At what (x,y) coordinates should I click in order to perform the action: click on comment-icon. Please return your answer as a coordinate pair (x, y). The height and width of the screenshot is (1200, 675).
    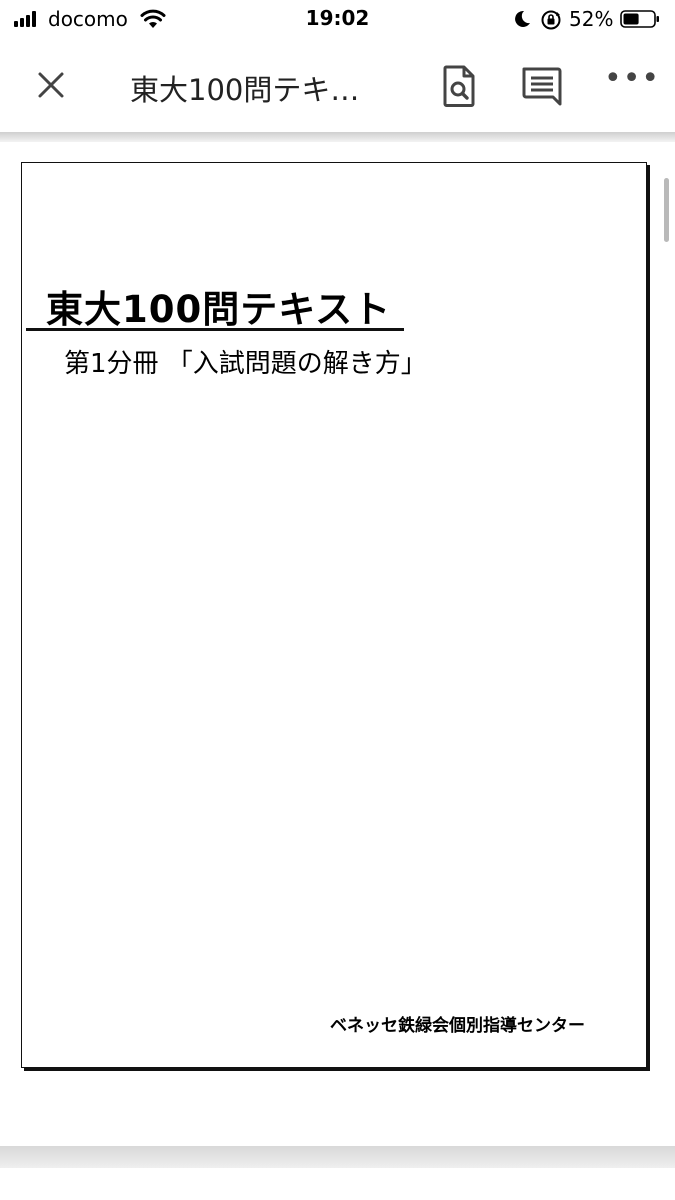
    Looking at the image, I should click on (542, 86).